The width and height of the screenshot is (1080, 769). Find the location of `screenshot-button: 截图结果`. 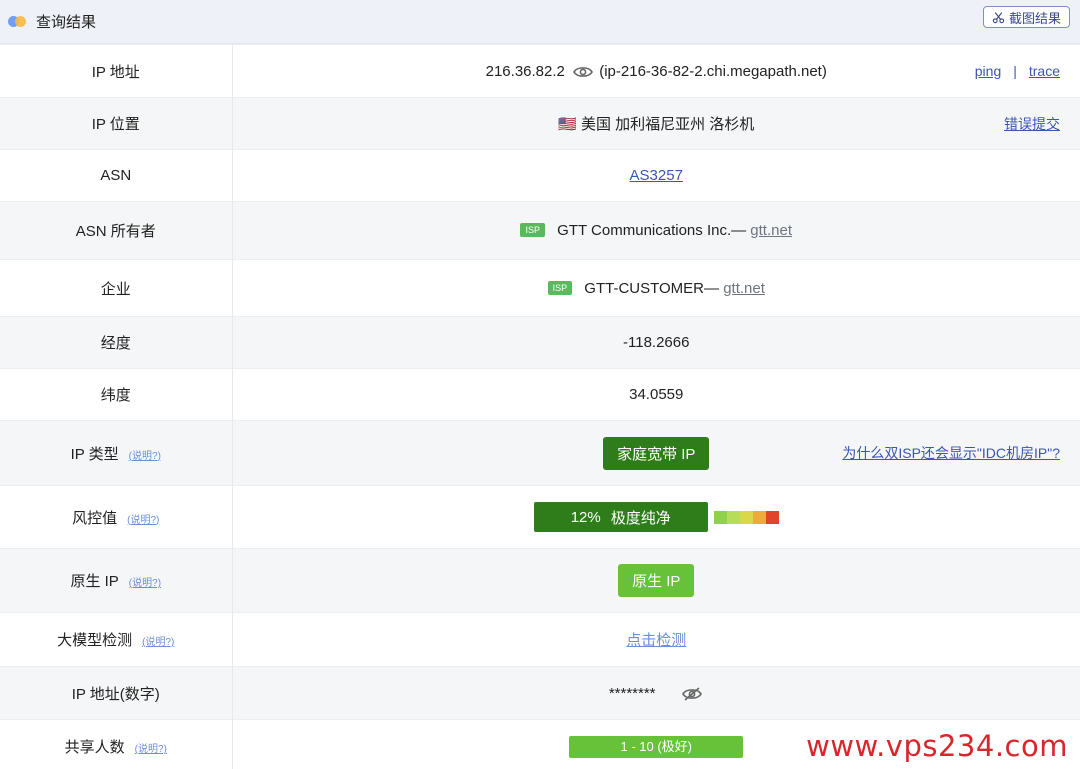

screenshot-button: 截图结果 is located at coordinates (1026, 17).